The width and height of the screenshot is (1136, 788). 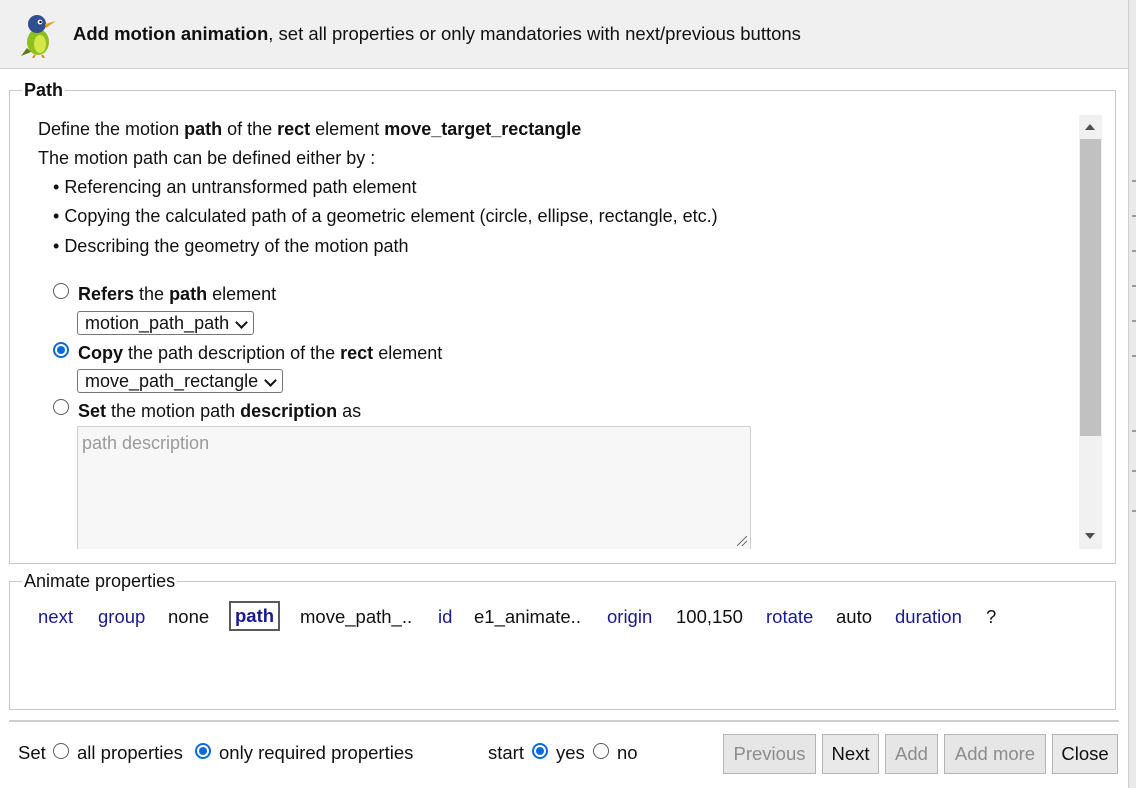 I want to click on prop-rotate-link: rotate, so click(x=789, y=617).